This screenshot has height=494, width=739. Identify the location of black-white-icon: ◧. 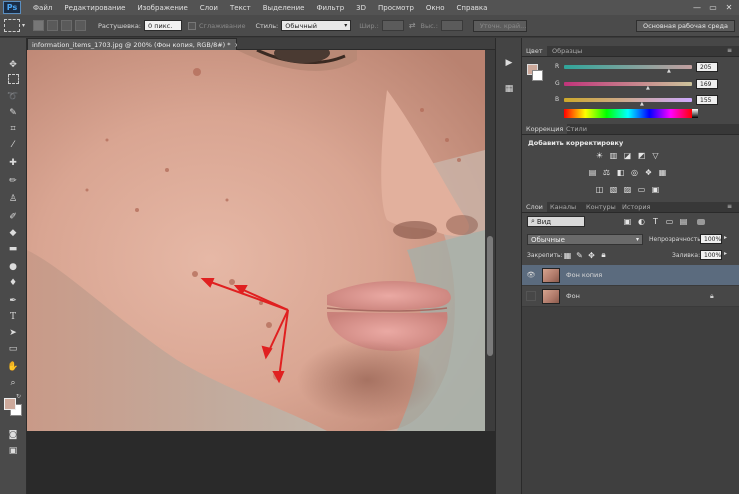
(620, 172).